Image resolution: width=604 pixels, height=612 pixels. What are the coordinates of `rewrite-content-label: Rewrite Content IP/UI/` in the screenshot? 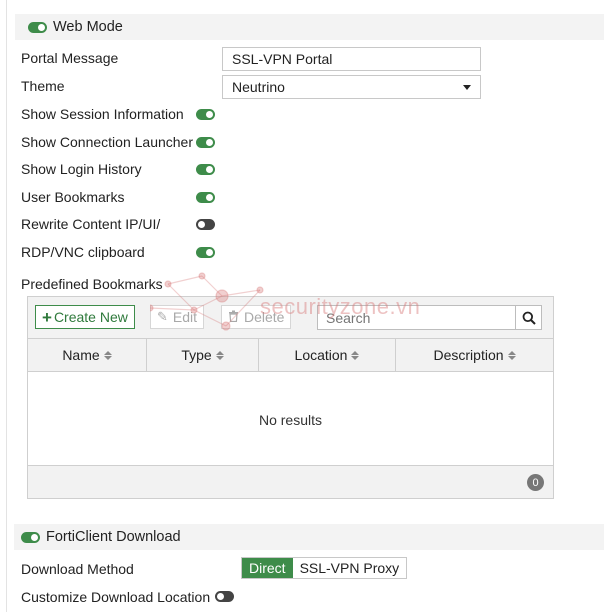 It's located at (91, 224).